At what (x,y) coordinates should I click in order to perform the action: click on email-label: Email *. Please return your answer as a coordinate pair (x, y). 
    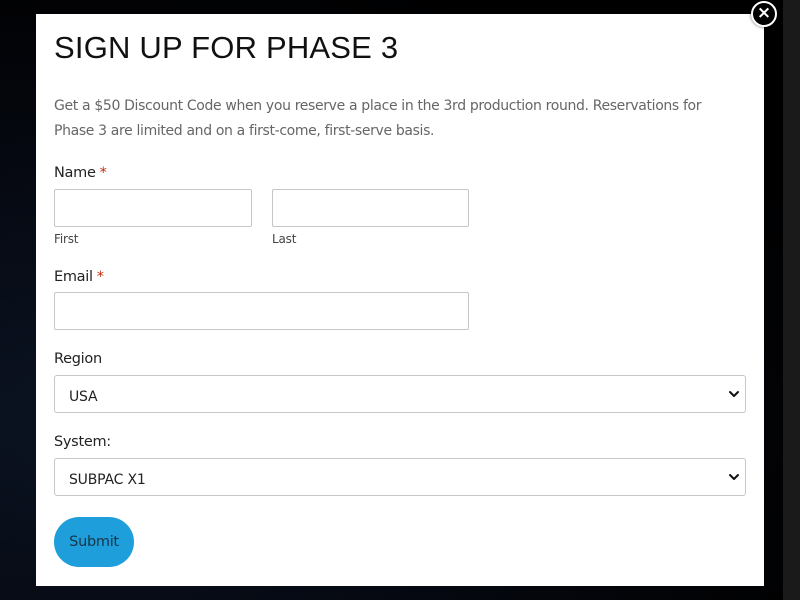
    Looking at the image, I should click on (79, 277).